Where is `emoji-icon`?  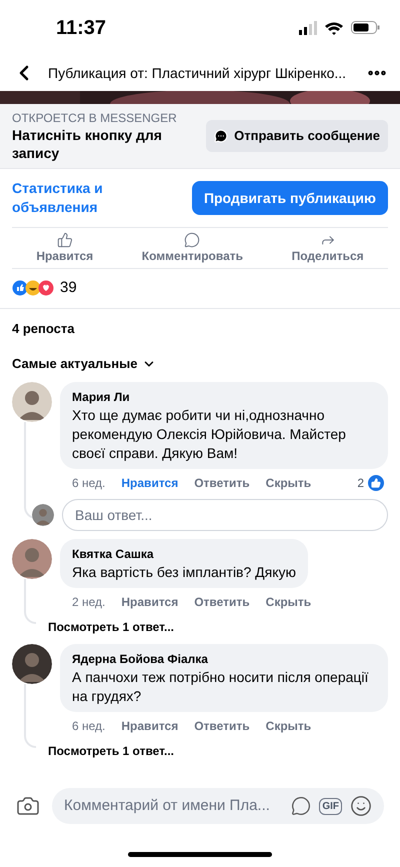 emoji-icon is located at coordinates (361, 806).